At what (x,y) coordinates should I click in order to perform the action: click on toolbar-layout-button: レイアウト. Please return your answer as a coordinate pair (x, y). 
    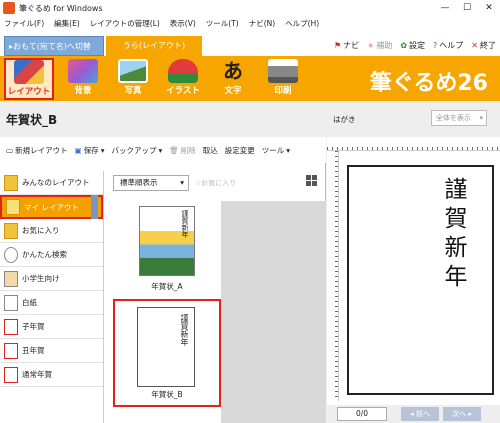
    Looking at the image, I should click on (29, 79).